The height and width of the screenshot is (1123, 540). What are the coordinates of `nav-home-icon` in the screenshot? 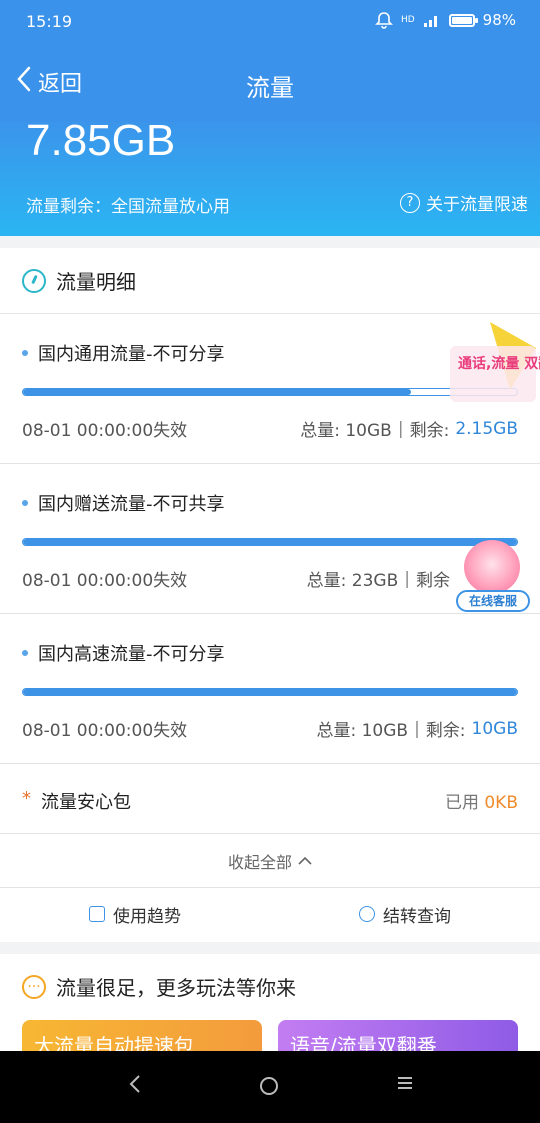 It's located at (269, 1086).